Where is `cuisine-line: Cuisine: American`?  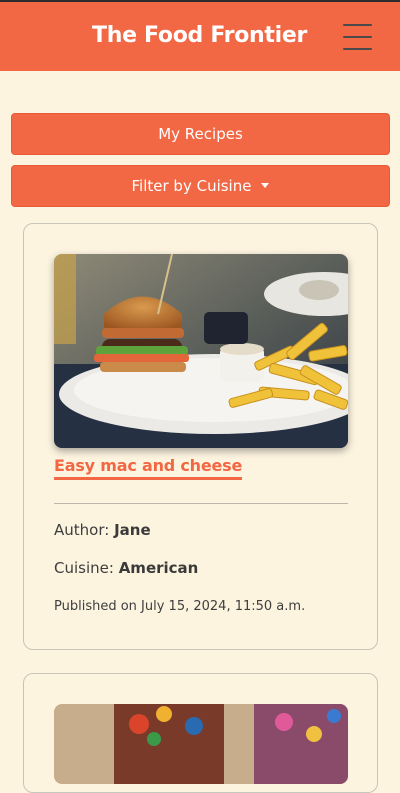
cuisine-line: Cuisine: American is located at coordinates (126, 568).